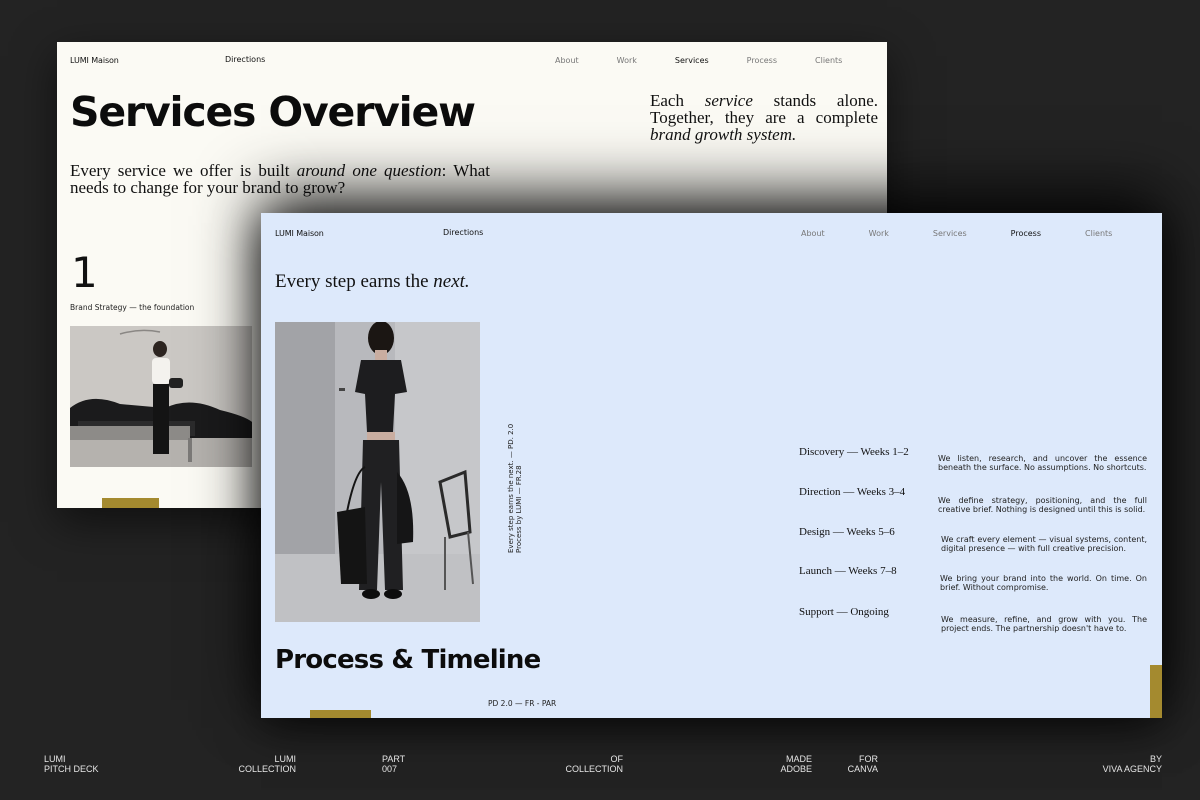 This screenshot has width=1200, height=800. Describe the element at coordinates (273, 112) in the screenshot. I see `page-title: Services Overview` at that location.